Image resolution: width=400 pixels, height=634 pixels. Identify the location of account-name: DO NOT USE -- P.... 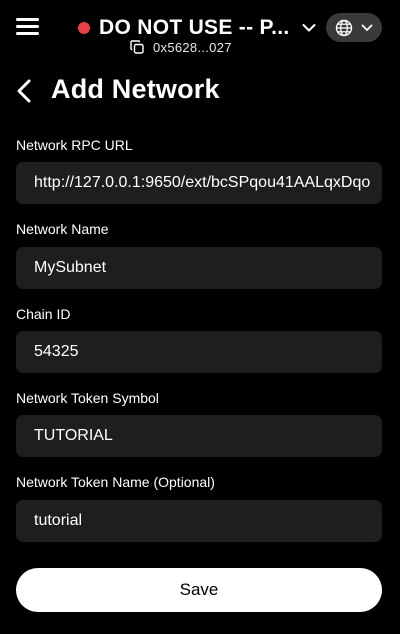
(194, 27).